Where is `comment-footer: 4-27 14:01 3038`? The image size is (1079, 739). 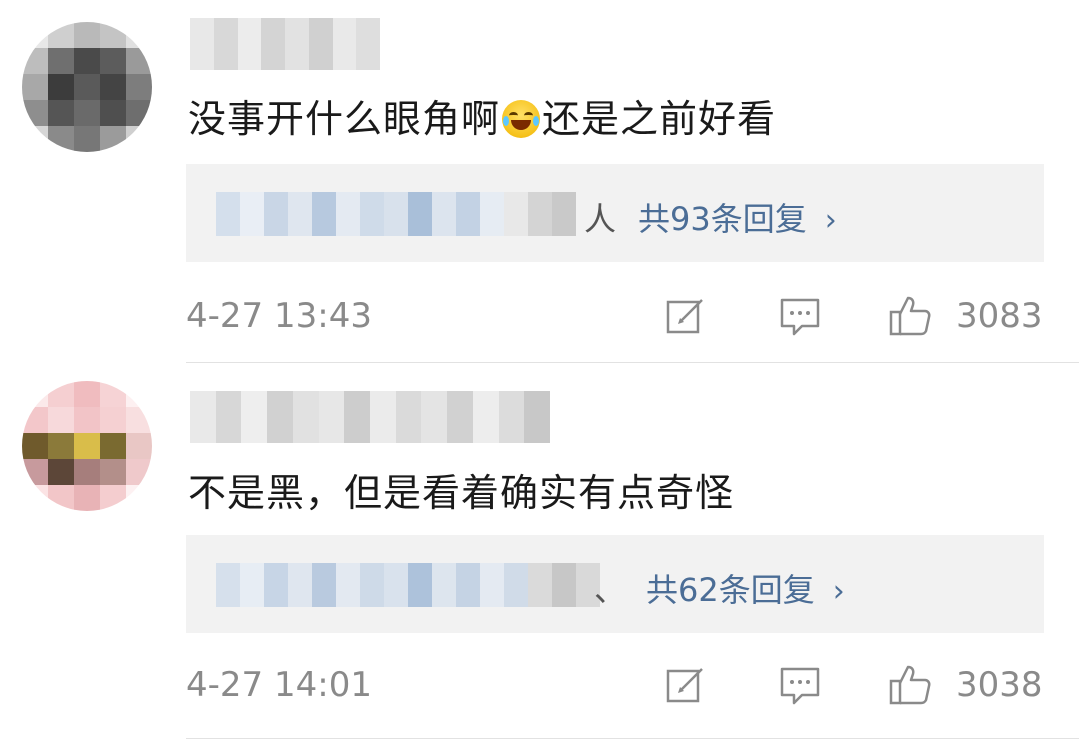
comment-footer: 4-27 14:01 3038 is located at coordinates (616, 686).